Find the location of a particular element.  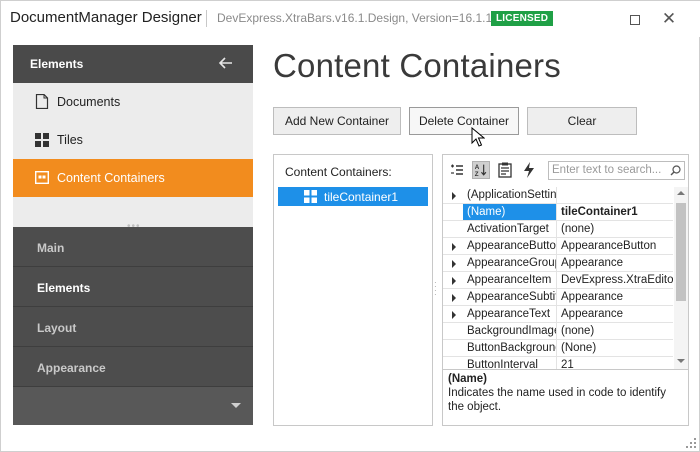

nav-item-list: Documents Tiles Content Containers is located at coordinates (133, 153).